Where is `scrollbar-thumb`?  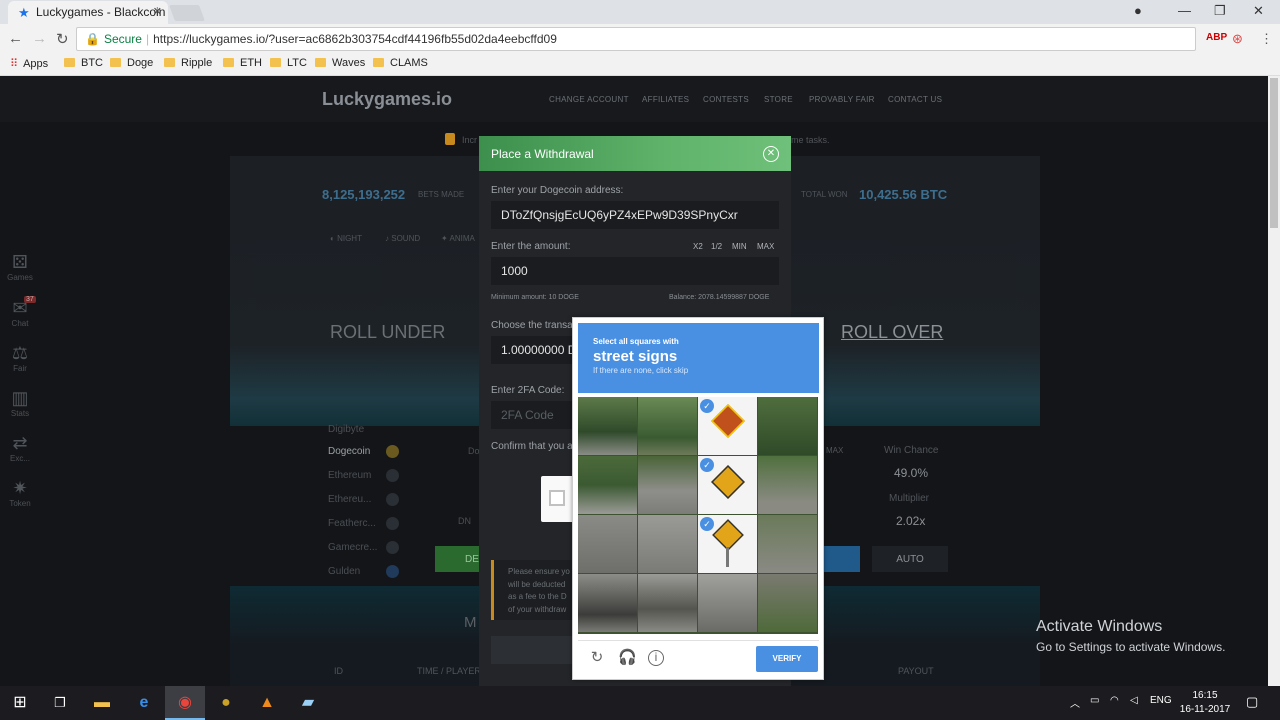 scrollbar-thumb is located at coordinates (1274, 153).